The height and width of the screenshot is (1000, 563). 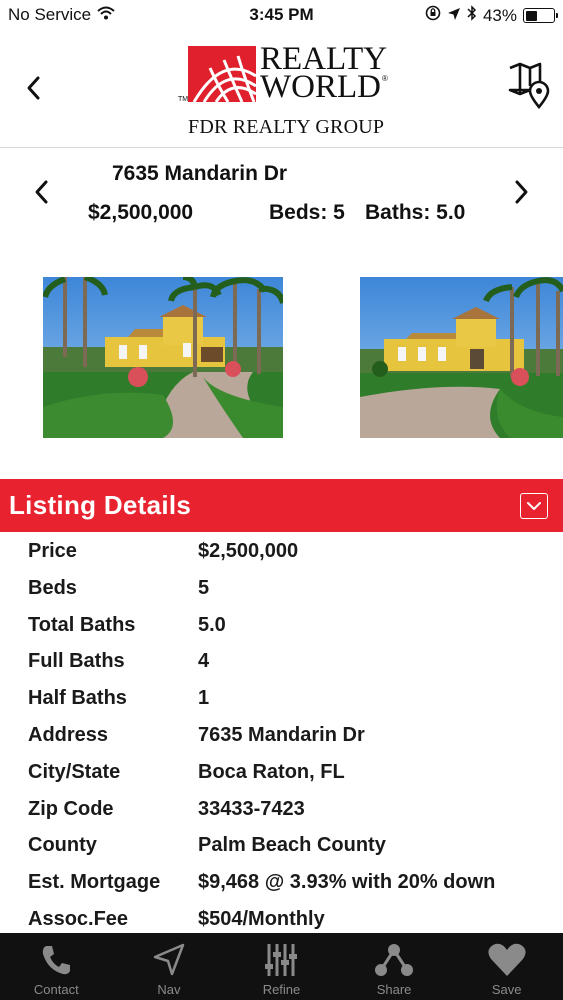 What do you see at coordinates (77, 698) in the screenshot?
I see `detail-label: Half Baths` at bounding box center [77, 698].